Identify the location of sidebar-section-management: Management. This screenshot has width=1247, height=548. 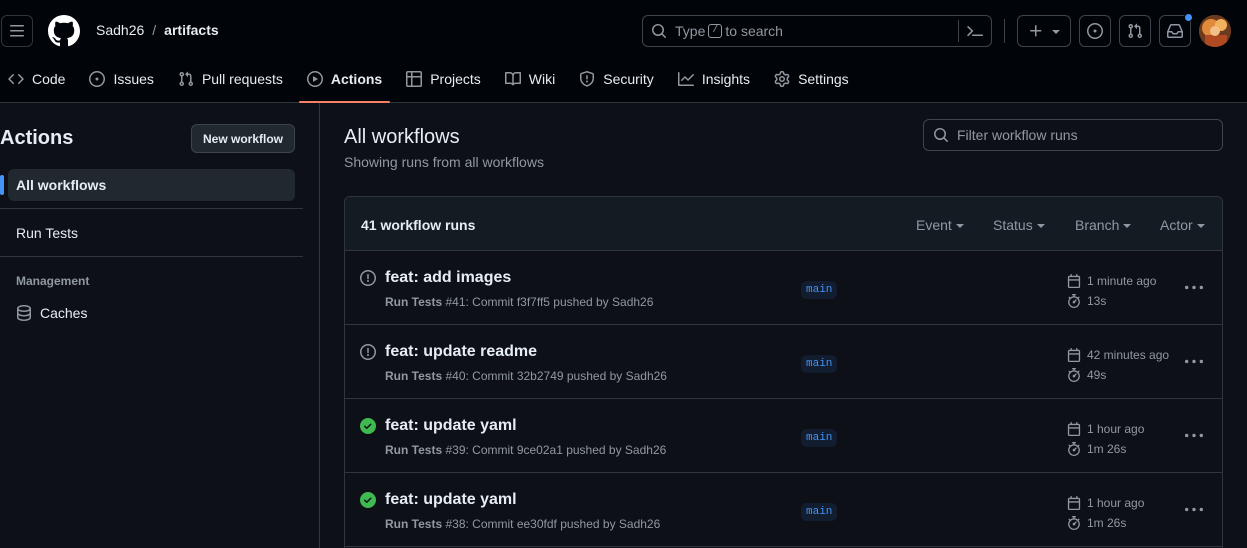
(53, 281).